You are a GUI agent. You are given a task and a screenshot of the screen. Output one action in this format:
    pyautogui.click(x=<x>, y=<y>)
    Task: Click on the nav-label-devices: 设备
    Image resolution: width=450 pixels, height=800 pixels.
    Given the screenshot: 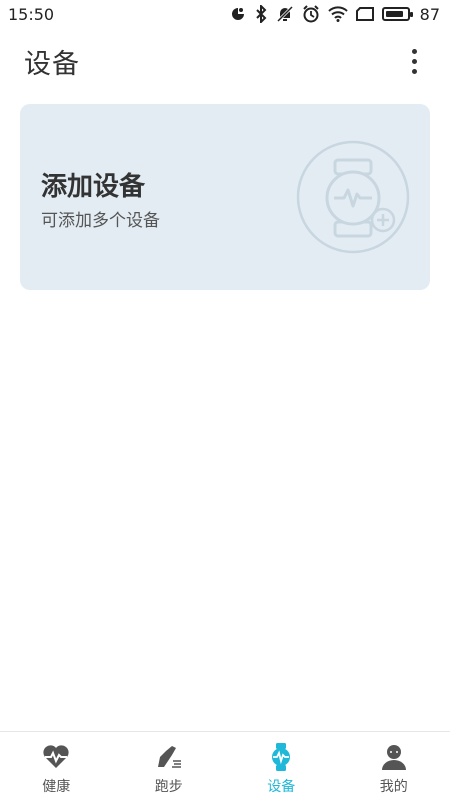 What is the action you would take?
    pyautogui.click(x=281, y=787)
    